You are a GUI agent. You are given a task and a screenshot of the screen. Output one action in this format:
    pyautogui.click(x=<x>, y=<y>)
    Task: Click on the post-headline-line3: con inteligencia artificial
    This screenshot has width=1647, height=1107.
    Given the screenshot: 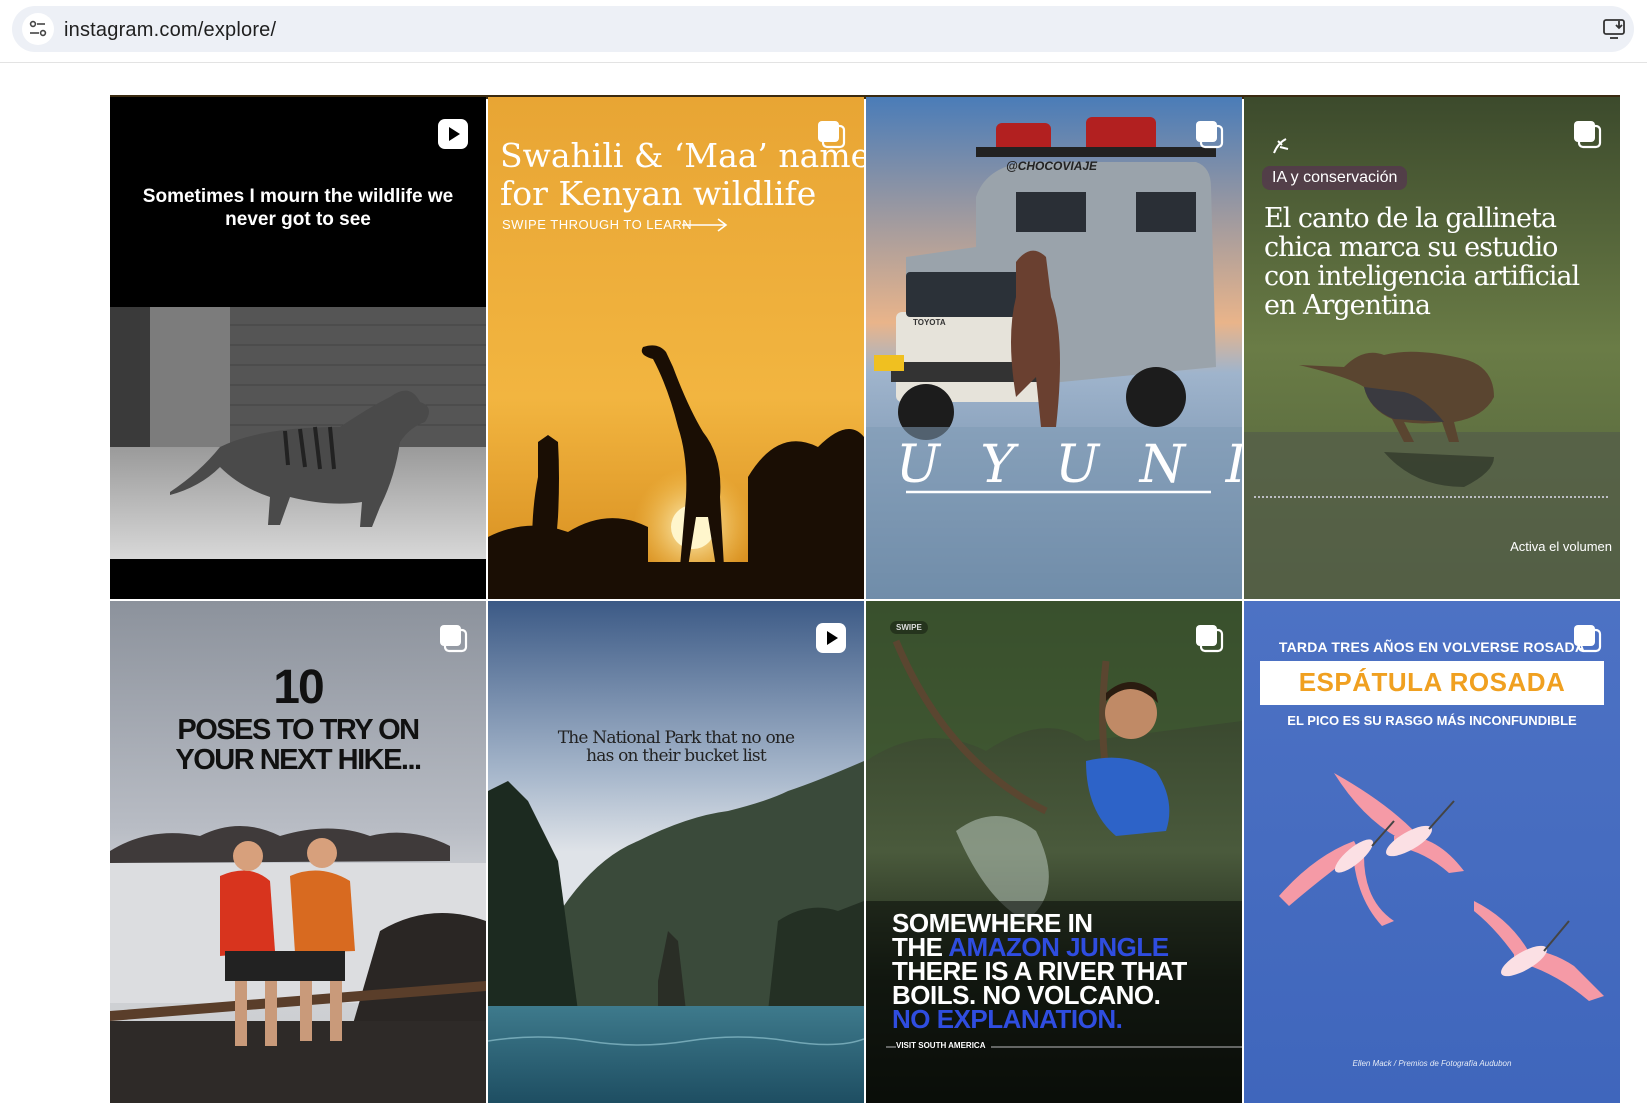 What is the action you would take?
    pyautogui.click(x=1422, y=276)
    